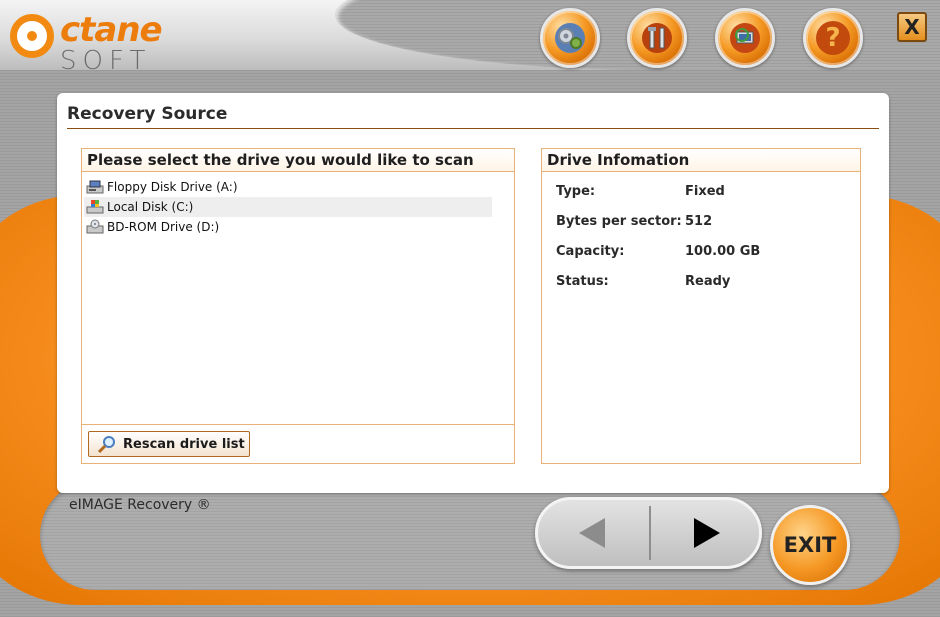 The image size is (940, 617). I want to click on rescan-drive-list-button: Rescan drive list, so click(169, 444).